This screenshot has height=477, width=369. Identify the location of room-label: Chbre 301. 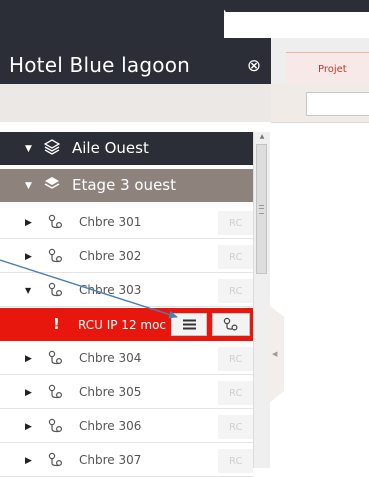
(110, 222).